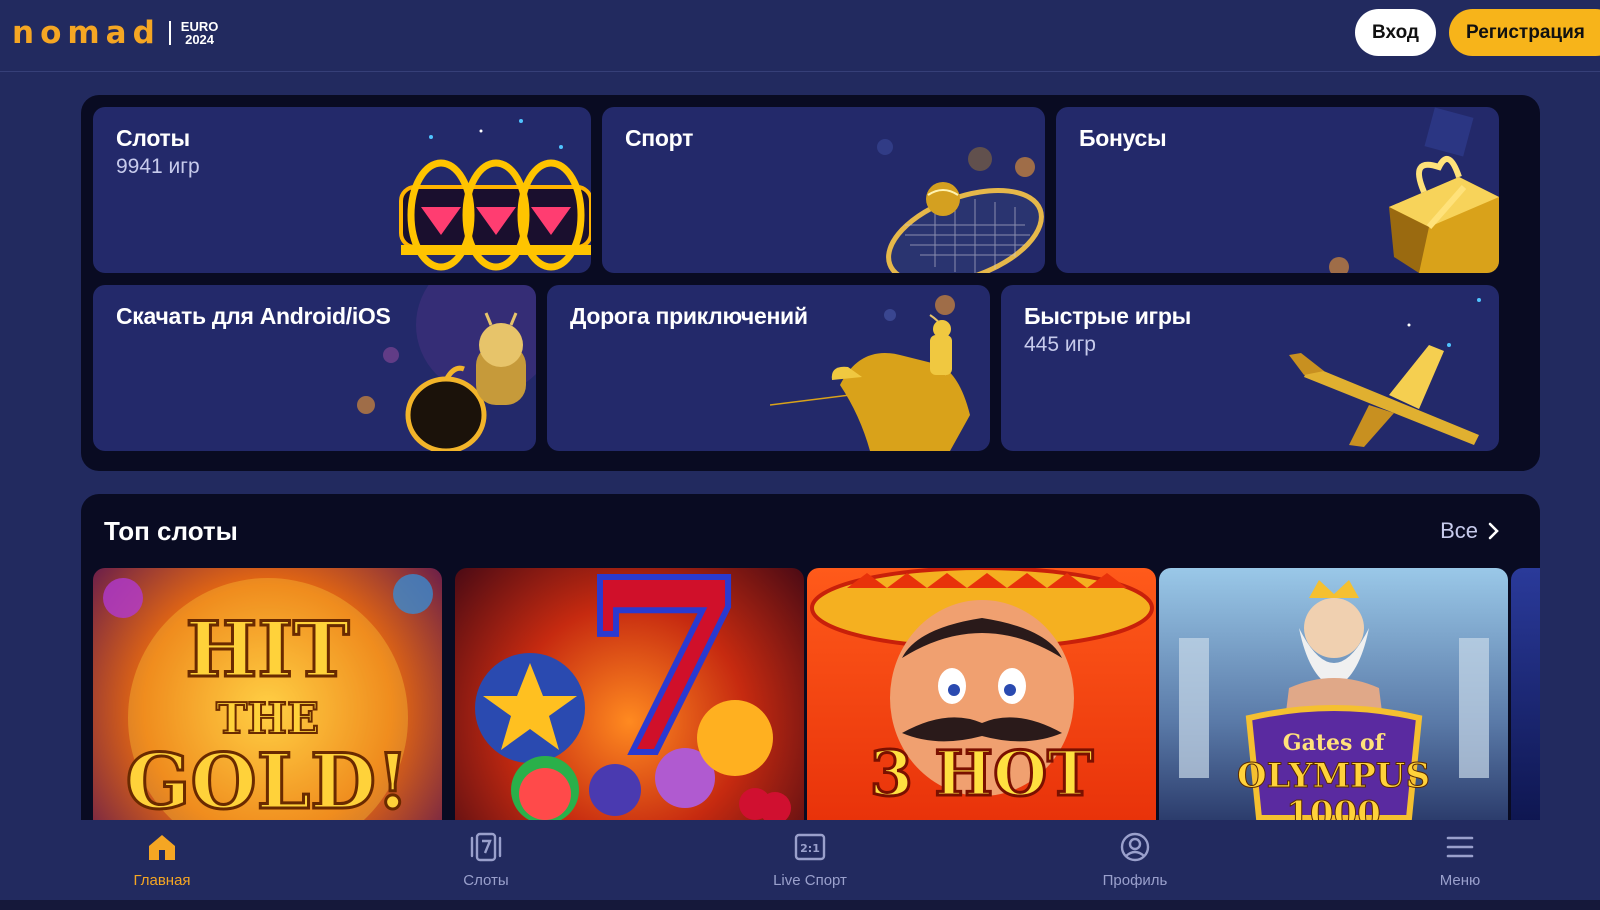 The height and width of the screenshot is (910, 1600). Describe the element at coordinates (870, 373) in the screenshot. I see `golden-horse-archer-icon` at that location.